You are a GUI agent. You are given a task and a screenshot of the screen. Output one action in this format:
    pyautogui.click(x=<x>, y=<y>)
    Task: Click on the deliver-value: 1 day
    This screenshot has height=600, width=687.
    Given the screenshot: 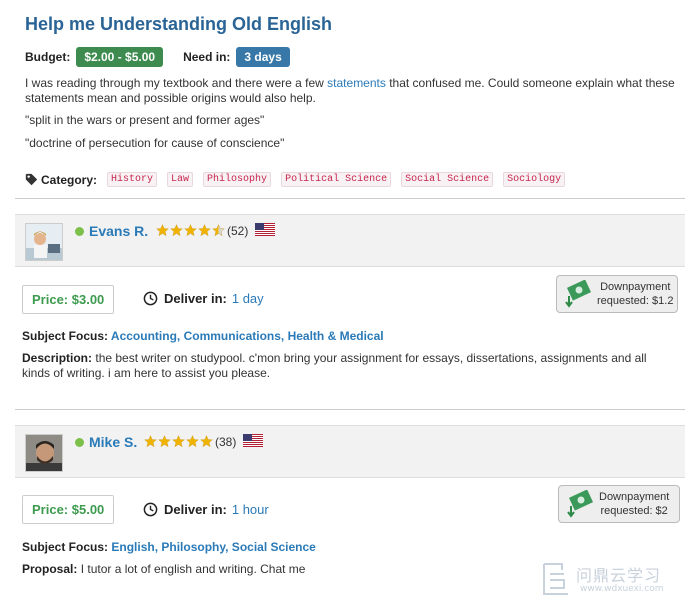 What is the action you would take?
    pyautogui.click(x=247, y=298)
    